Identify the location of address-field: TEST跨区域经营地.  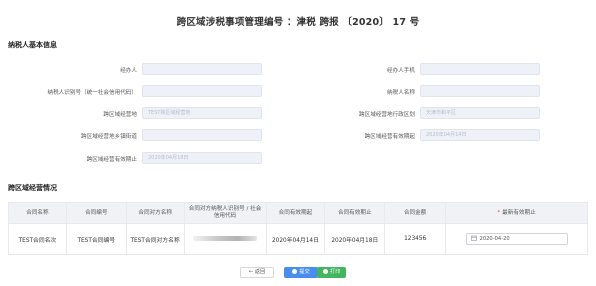
(202, 113).